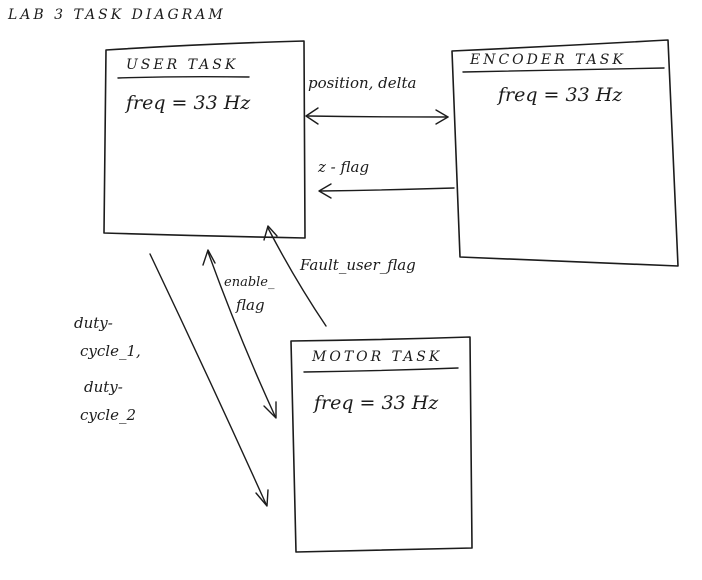 This screenshot has height=580, width=702. What do you see at coordinates (386, 191) in the screenshot?
I see `z-flag-arrow` at bounding box center [386, 191].